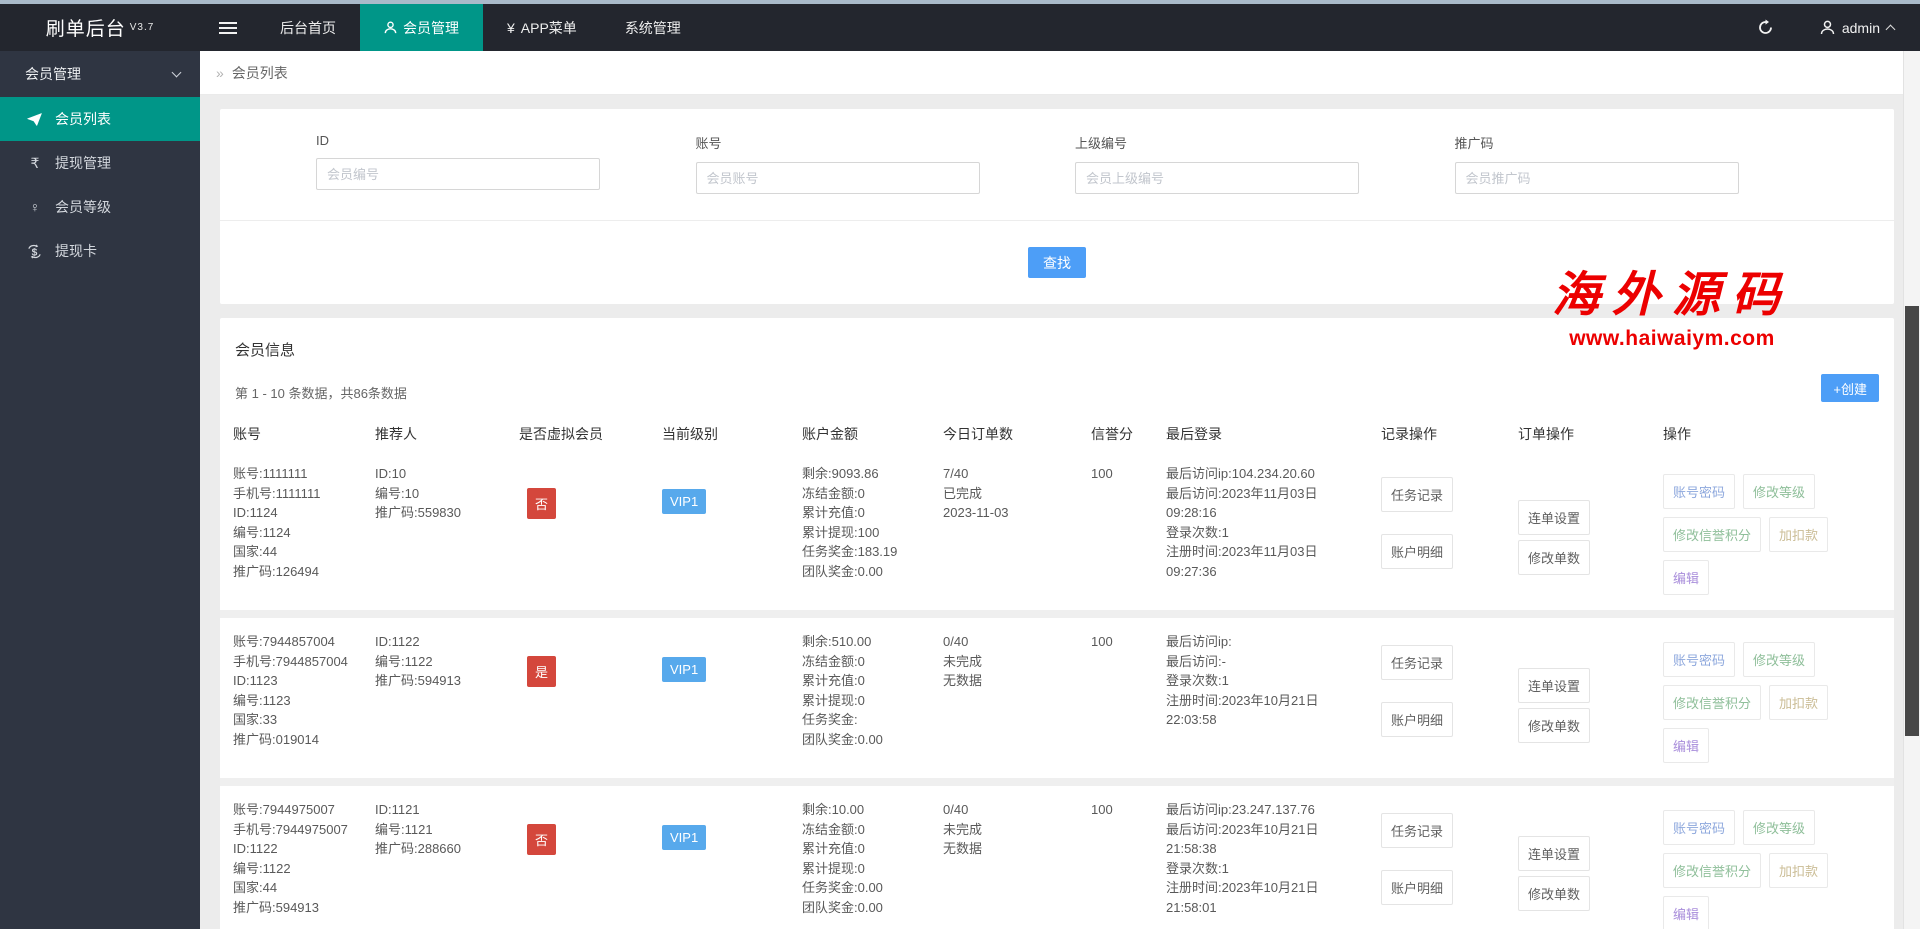 Image resolution: width=1920 pixels, height=929 pixels. What do you see at coordinates (1102, 809) in the screenshot?
I see `credit-score-cell-line: 100` at bounding box center [1102, 809].